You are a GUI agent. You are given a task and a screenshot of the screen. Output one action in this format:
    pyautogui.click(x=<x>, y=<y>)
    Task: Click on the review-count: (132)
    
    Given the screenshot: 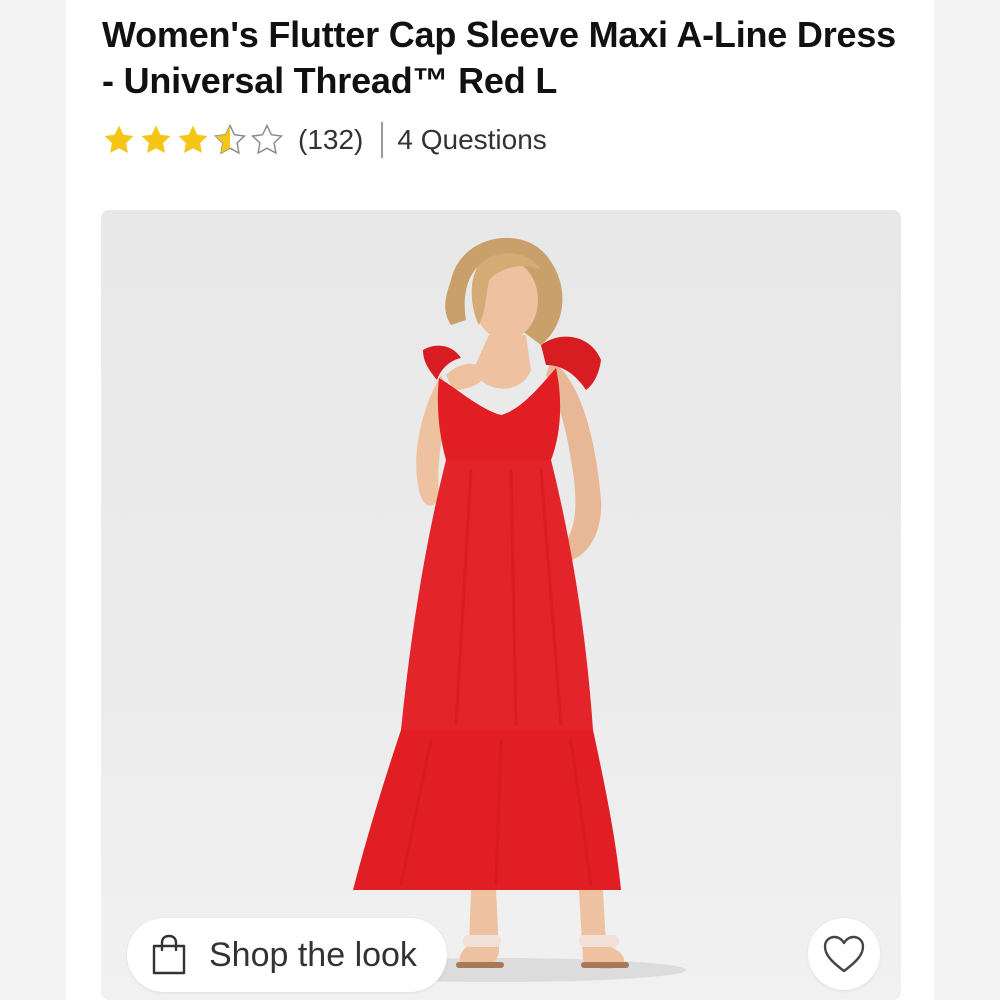 What is the action you would take?
    pyautogui.click(x=330, y=140)
    